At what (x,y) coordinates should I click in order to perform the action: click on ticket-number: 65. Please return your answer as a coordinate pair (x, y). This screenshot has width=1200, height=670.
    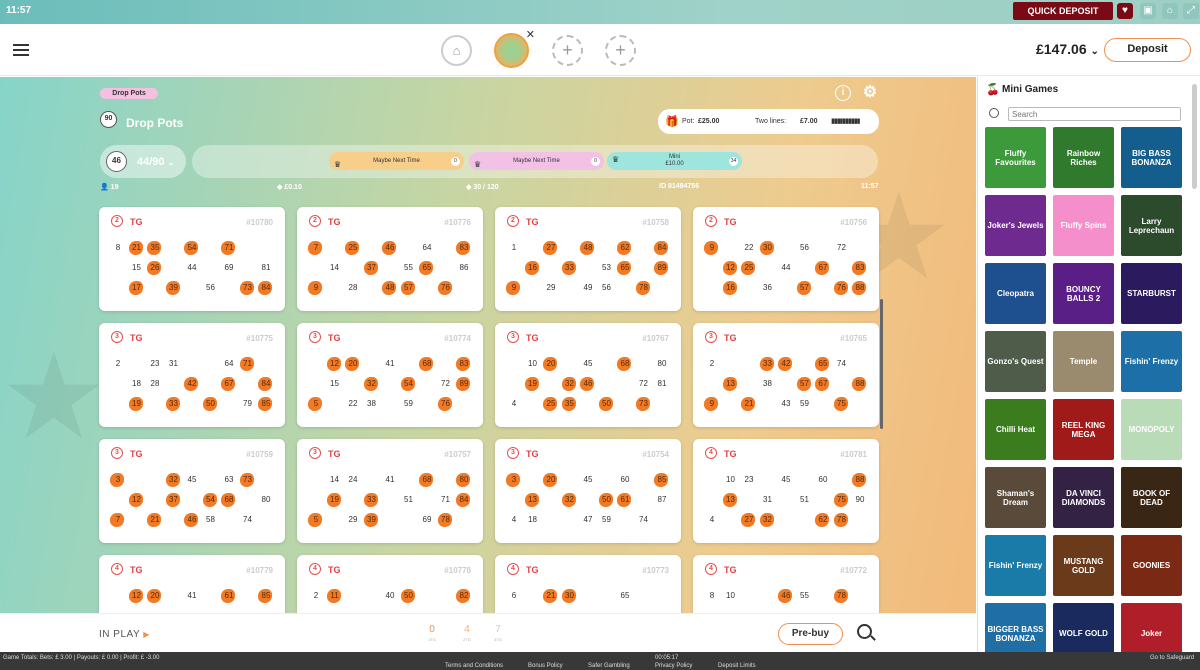
    Looking at the image, I should click on (625, 595).